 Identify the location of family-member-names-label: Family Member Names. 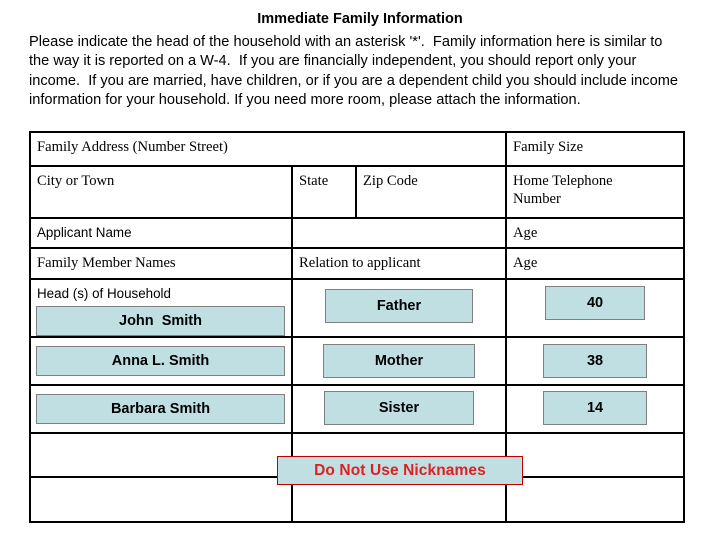
(106, 263).